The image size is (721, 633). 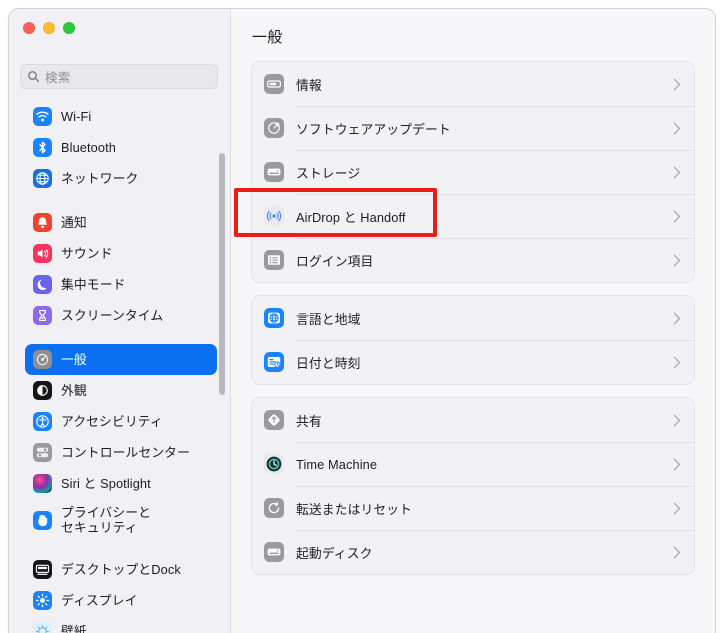 What do you see at coordinates (473, 84) in the screenshot?
I see `settings-row-情報: 情報` at bounding box center [473, 84].